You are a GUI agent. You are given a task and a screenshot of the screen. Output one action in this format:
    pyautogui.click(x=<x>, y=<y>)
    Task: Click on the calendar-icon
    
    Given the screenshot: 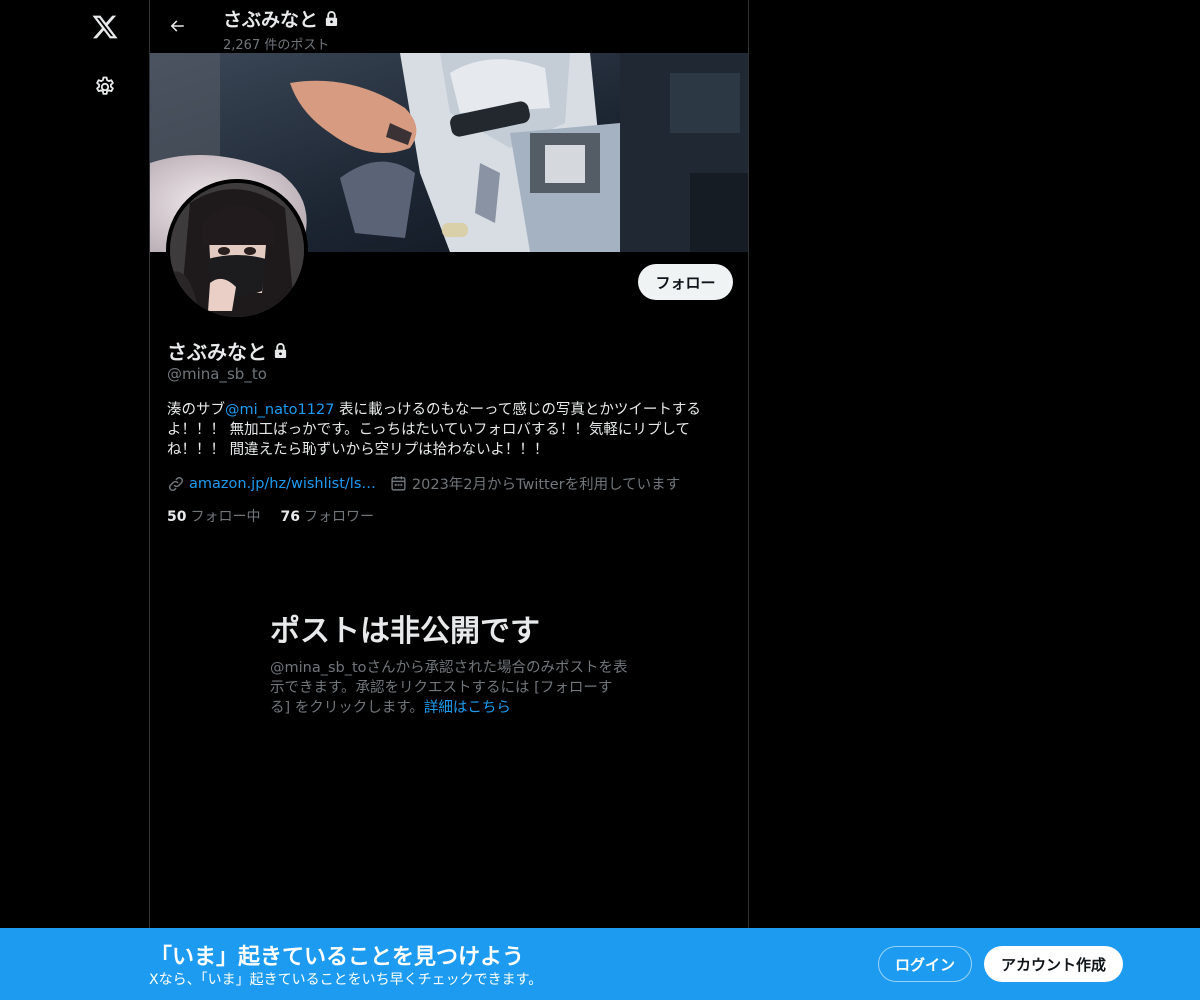 What is the action you would take?
    pyautogui.click(x=398, y=483)
    